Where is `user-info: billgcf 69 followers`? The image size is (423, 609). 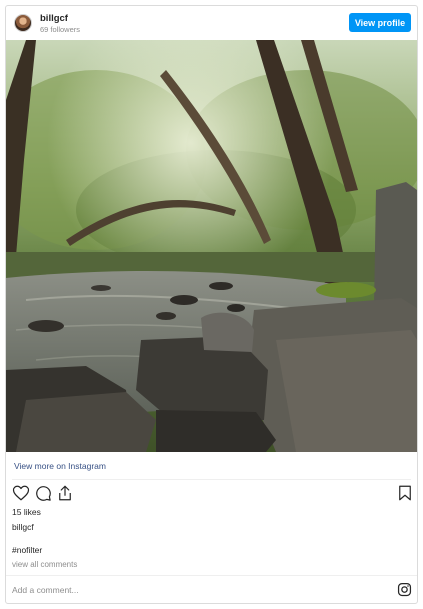 user-info: billgcf 69 followers is located at coordinates (60, 24).